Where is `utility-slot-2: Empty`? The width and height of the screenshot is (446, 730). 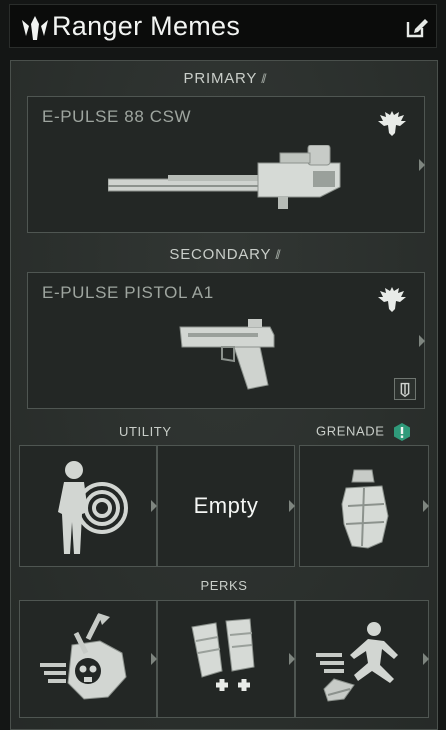 utility-slot-2: Empty is located at coordinates (226, 506).